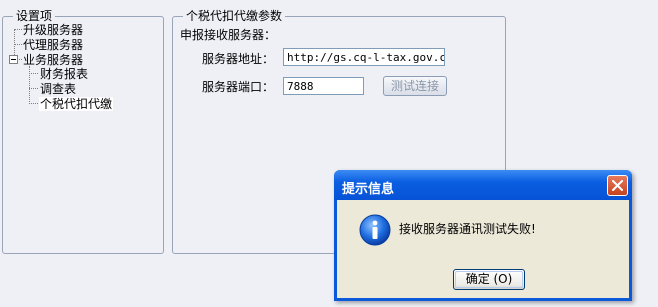 The image size is (658, 307). What do you see at coordinates (58, 89) in the screenshot?
I see `tree-item-survey: 调查表` at bounding box center [58, 89].